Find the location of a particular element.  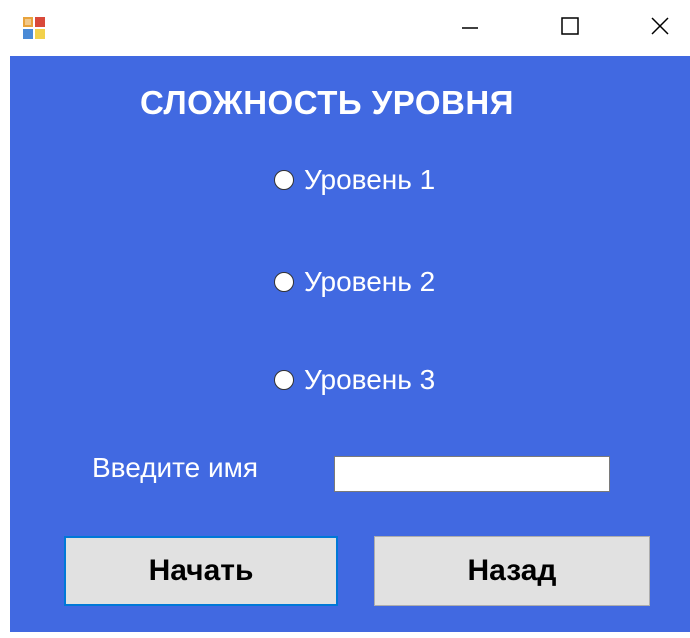

minimize-button is located at coordinates (470, 28).